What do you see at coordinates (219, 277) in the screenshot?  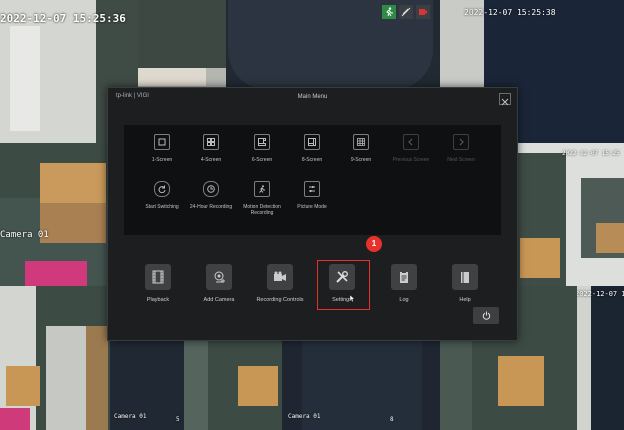 I see `camera-add-icon` at bounding box center [219, 277].